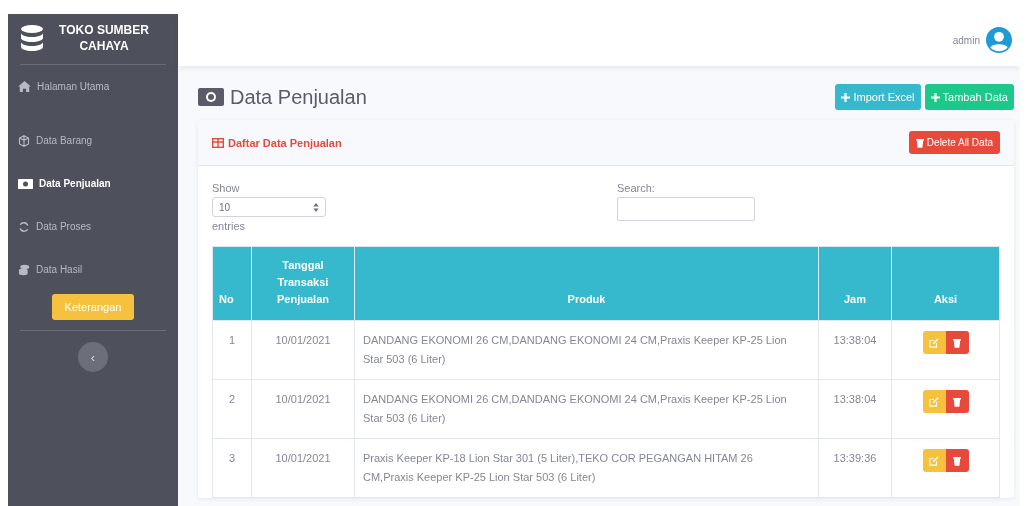 Image resolution: width=1026 pixels, height=506 pixels. I want to click on brand-name: TOKO SUMBER CAHAYA, so click(104, 38).